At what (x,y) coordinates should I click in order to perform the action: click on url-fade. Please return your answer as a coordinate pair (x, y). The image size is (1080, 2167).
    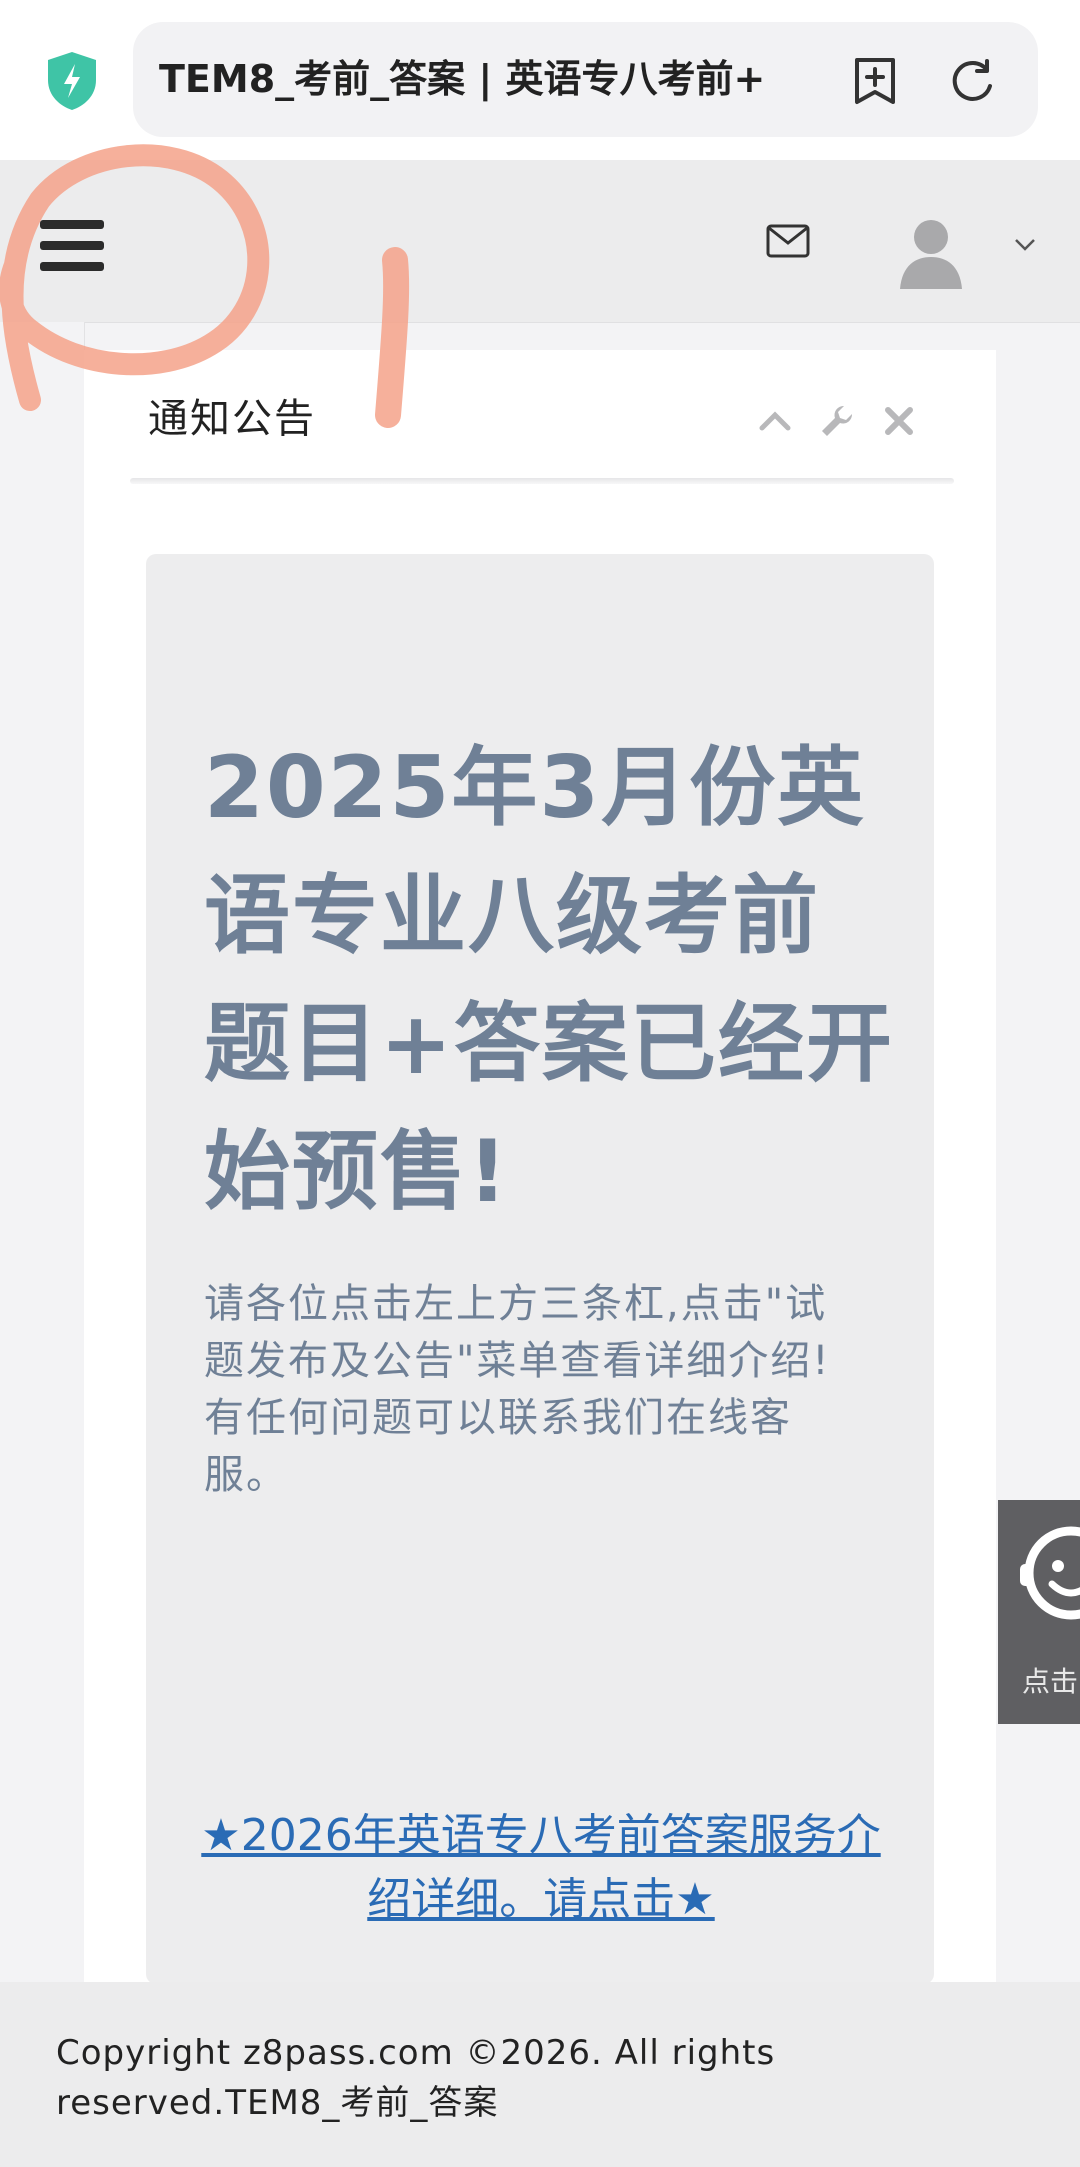
    Looking at the image, I should click on (803, 79).